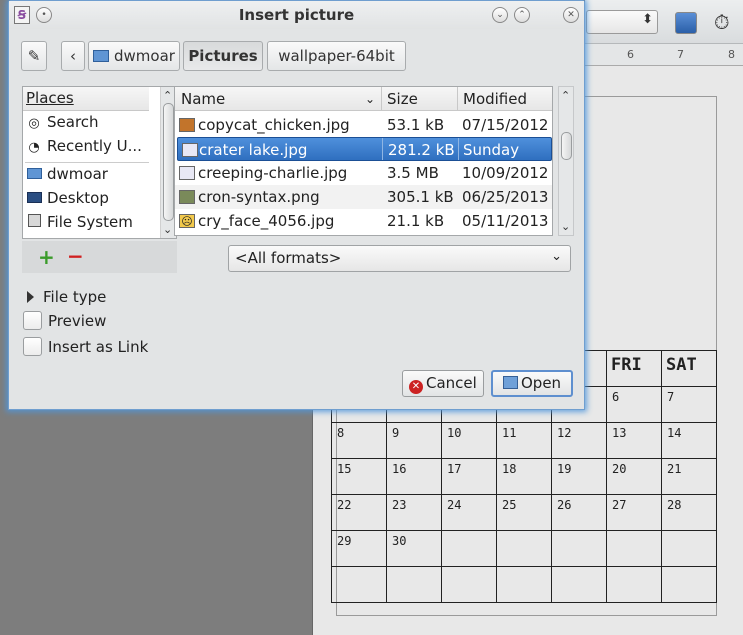 Image resolution: width=743 pixels, height=635 pixels. What do you see at coordinates (689, 368) in the screenshot?
I see `calendar-day-header: SAT` at bounding box center [689, 368].